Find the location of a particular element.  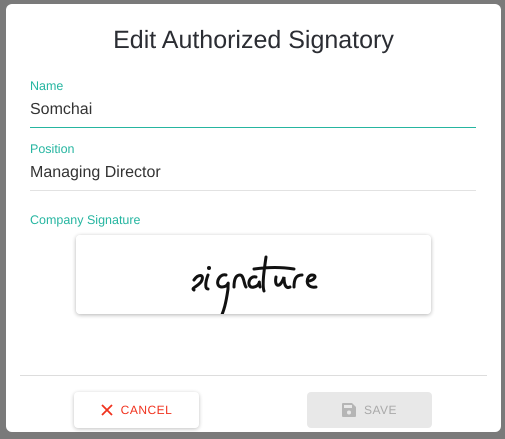

text-field: Somchai is located at coordinates (253, 113).